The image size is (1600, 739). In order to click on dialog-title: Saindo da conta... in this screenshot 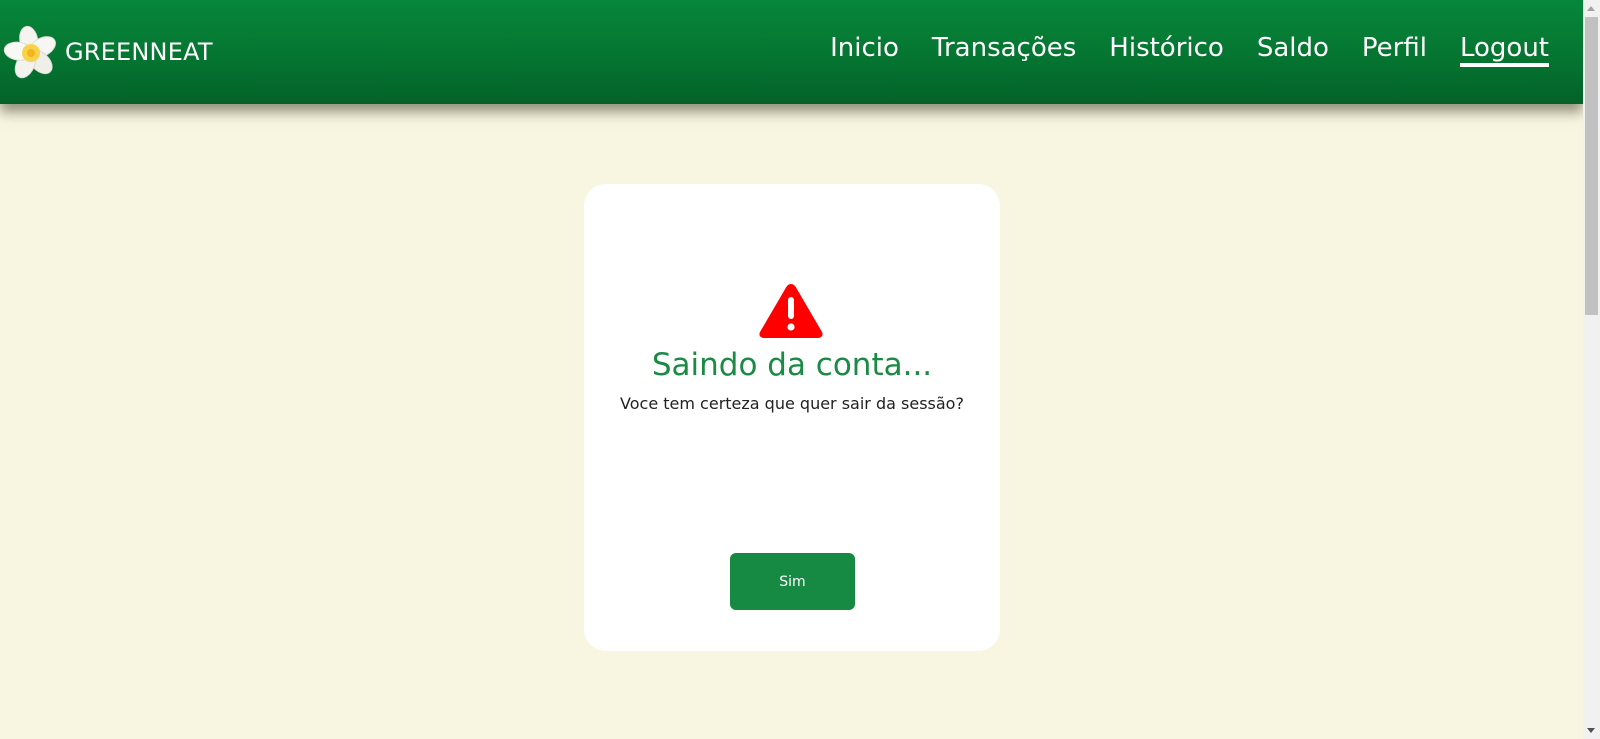, I will do `click(792, 365)`.